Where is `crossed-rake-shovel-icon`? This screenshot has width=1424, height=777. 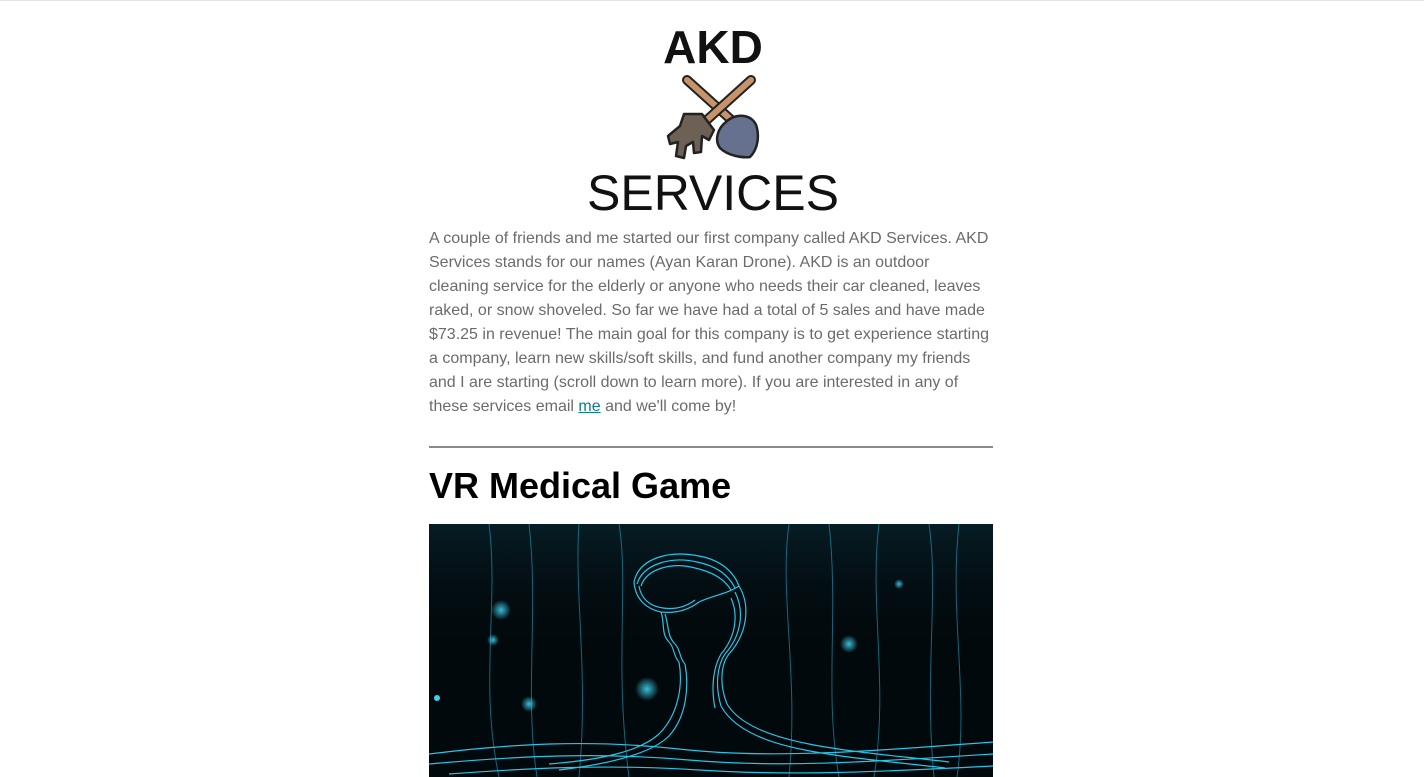
crossed-rake-shovel-icon is located at coordinates (713, 117).